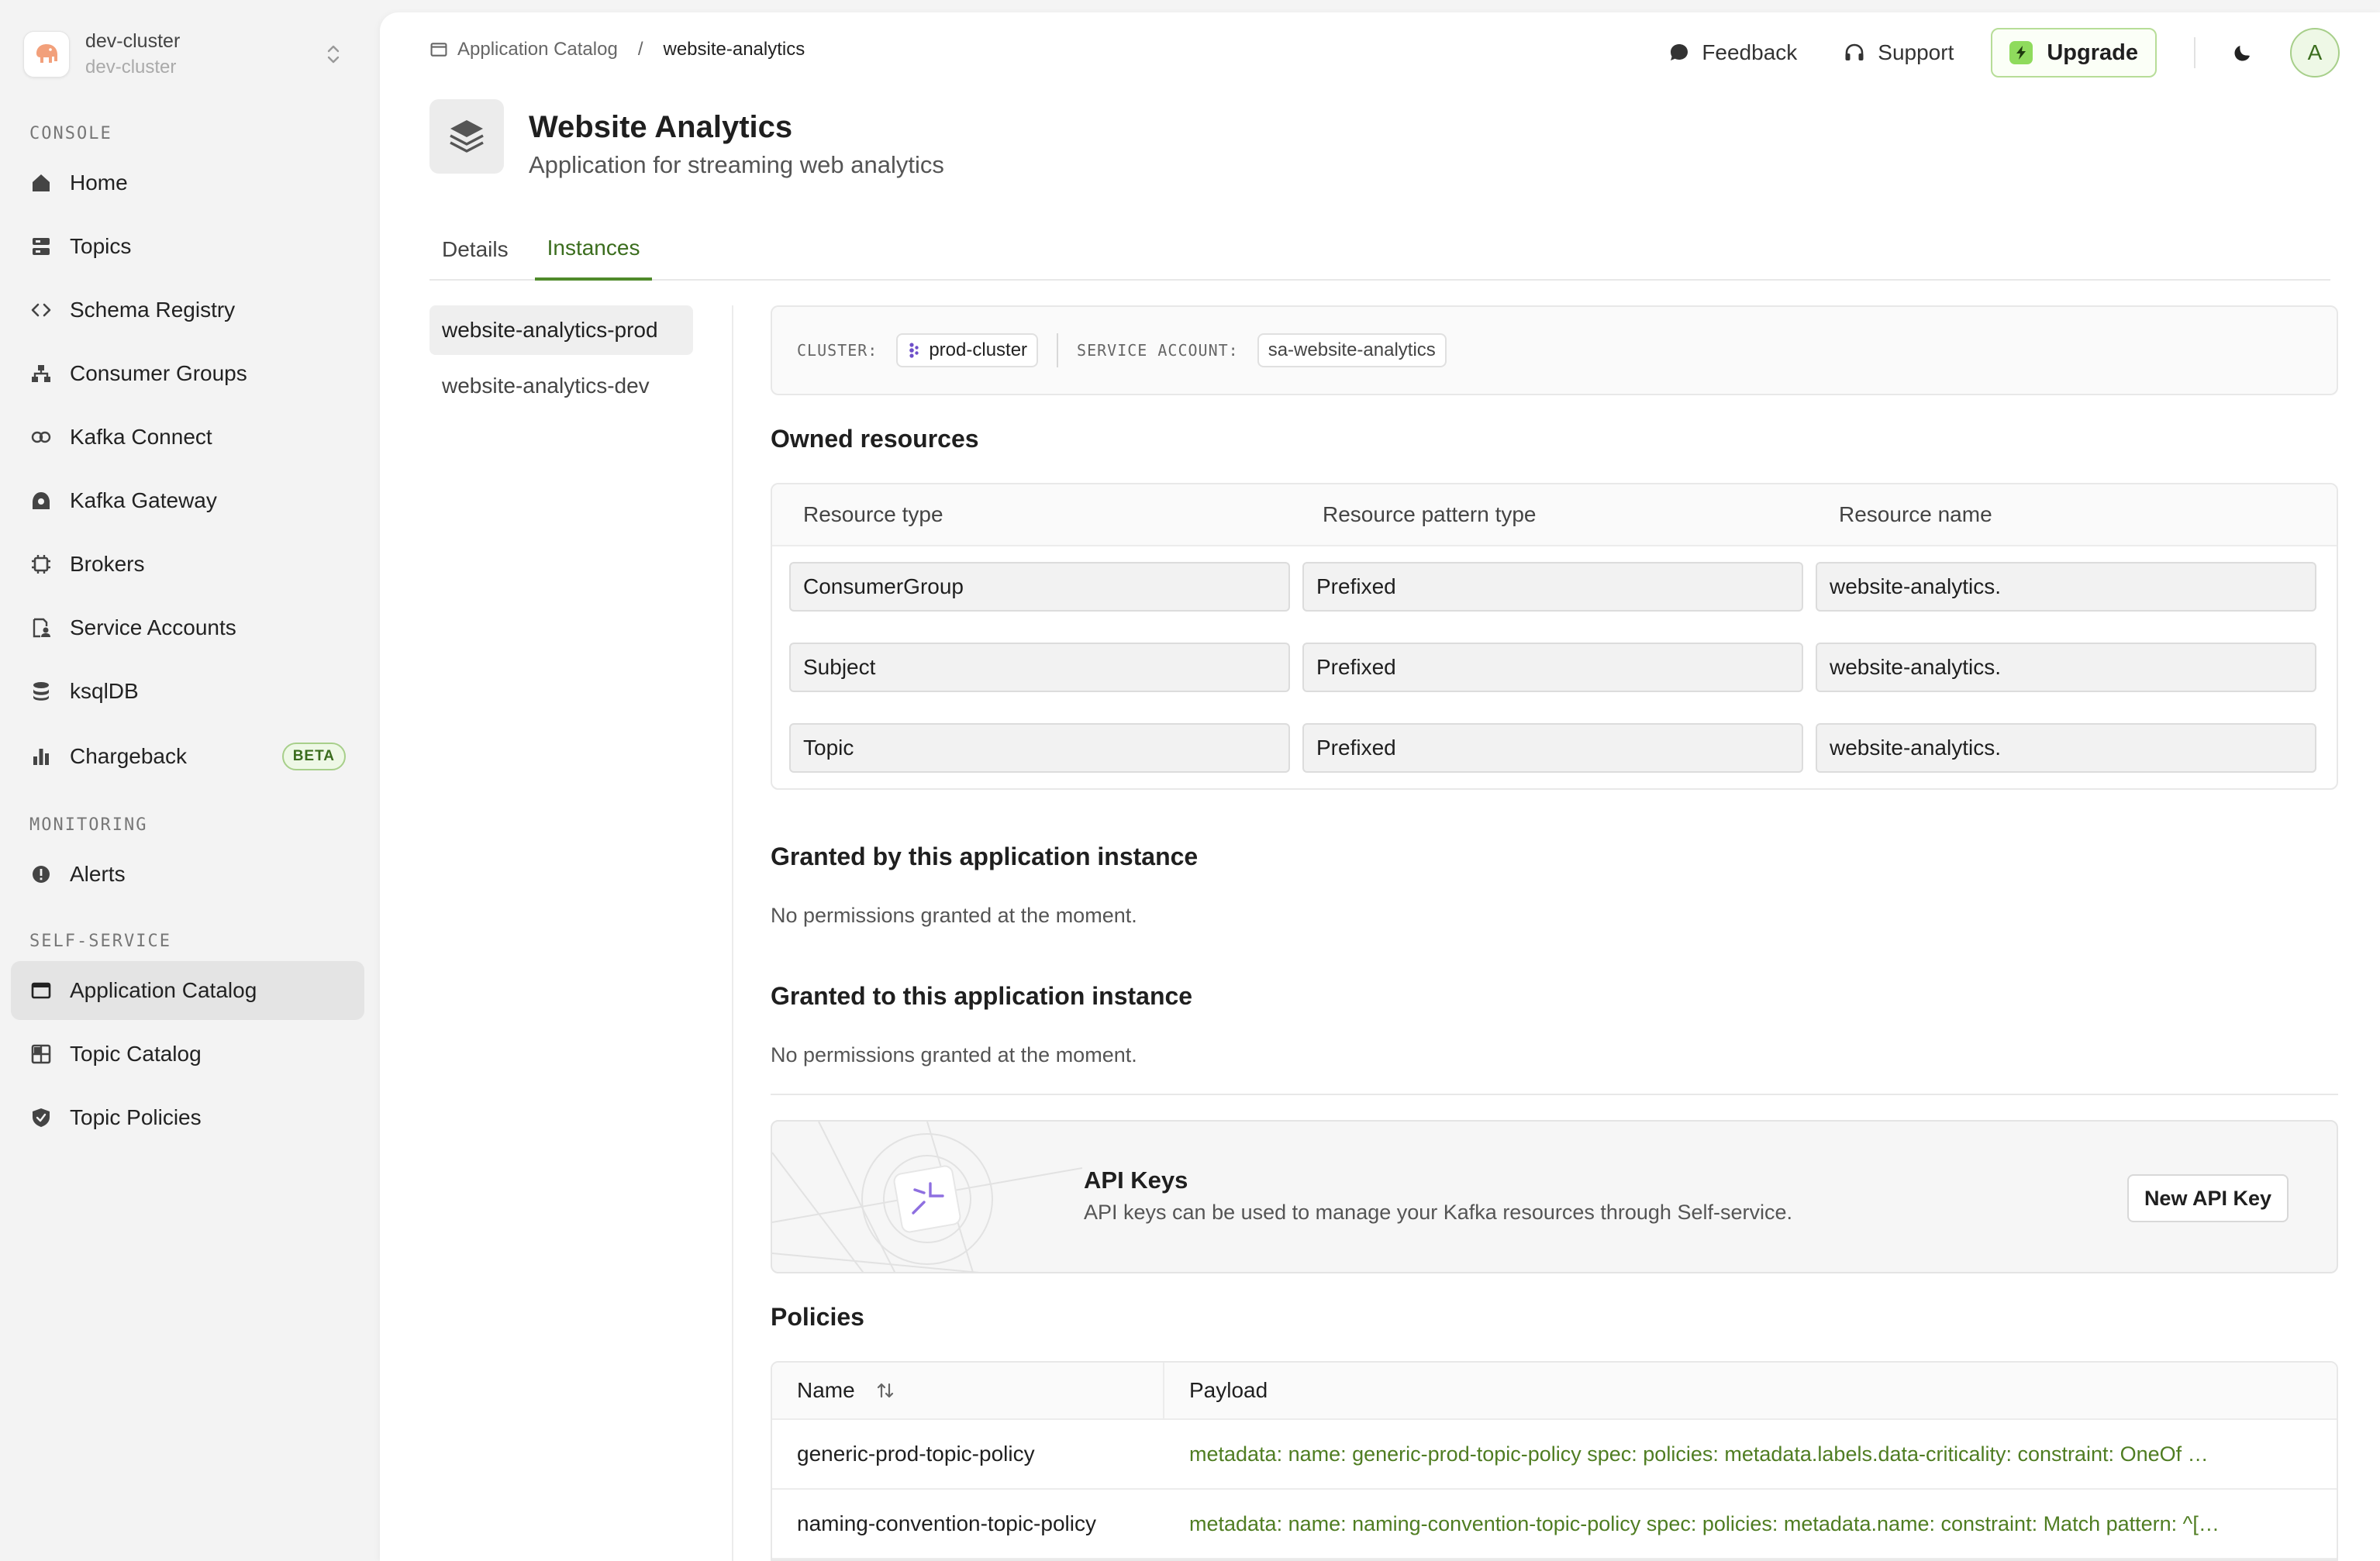 The image size is (2380, 1561). What do you see at coordinates (41, 437) in the screenshot?
I see `connect-icon` at bounding box center [41, 437].